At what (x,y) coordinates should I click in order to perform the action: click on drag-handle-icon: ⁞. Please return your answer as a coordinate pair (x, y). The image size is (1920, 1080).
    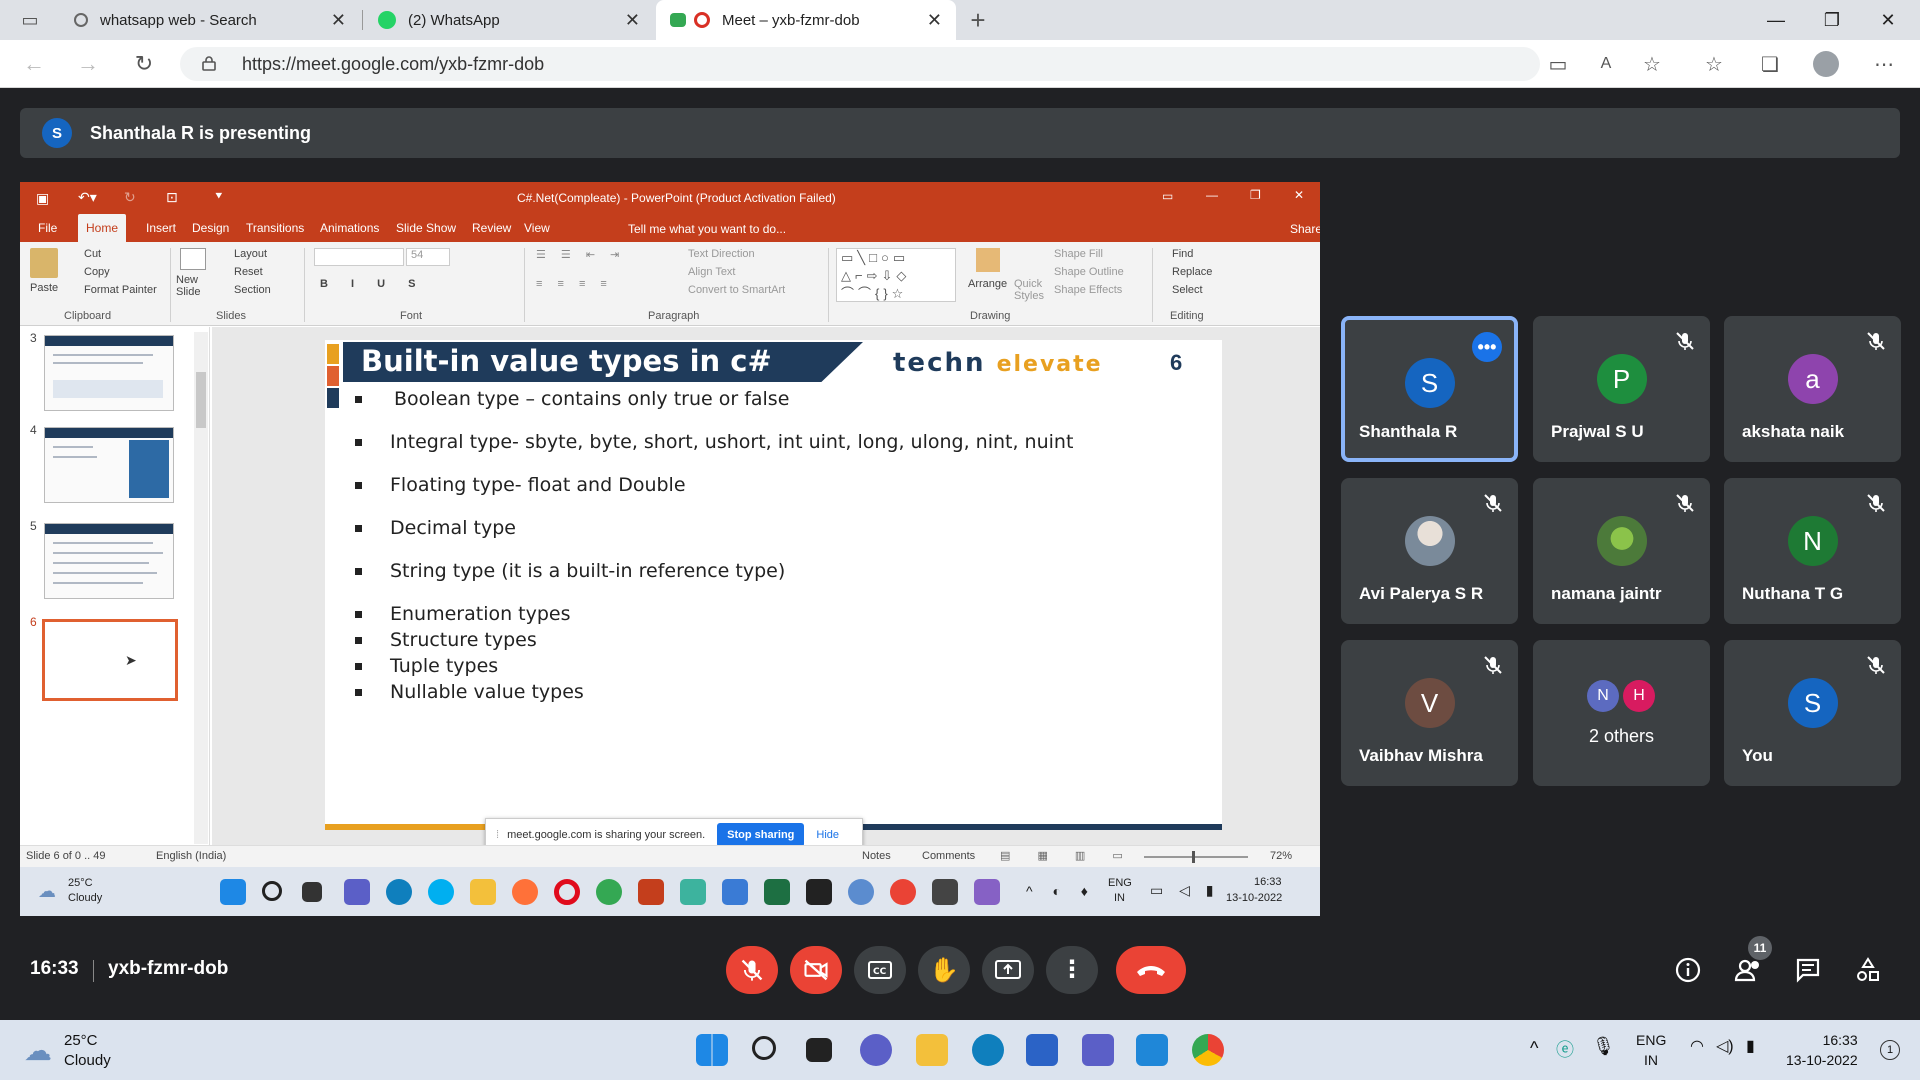
    Looking at the image, I should click on (497, 835).